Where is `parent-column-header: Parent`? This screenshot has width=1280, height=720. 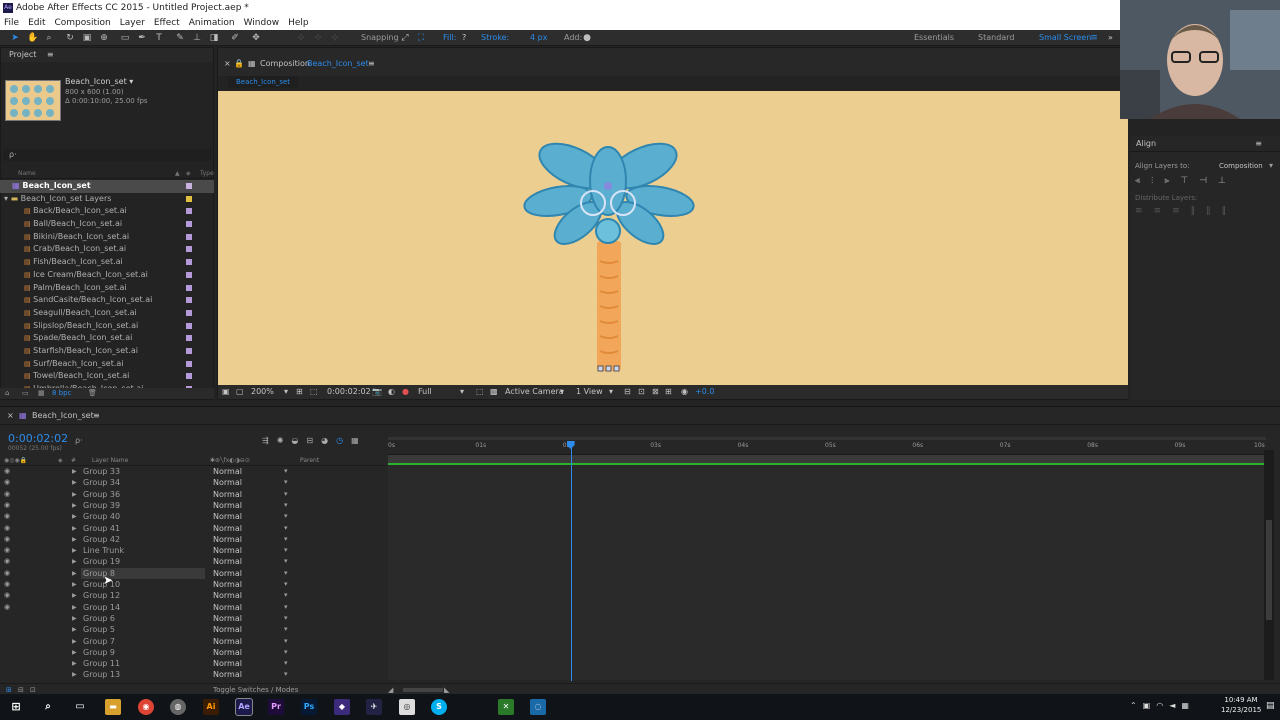 parent-column-header: Parent is located at coordinates (309, 460).